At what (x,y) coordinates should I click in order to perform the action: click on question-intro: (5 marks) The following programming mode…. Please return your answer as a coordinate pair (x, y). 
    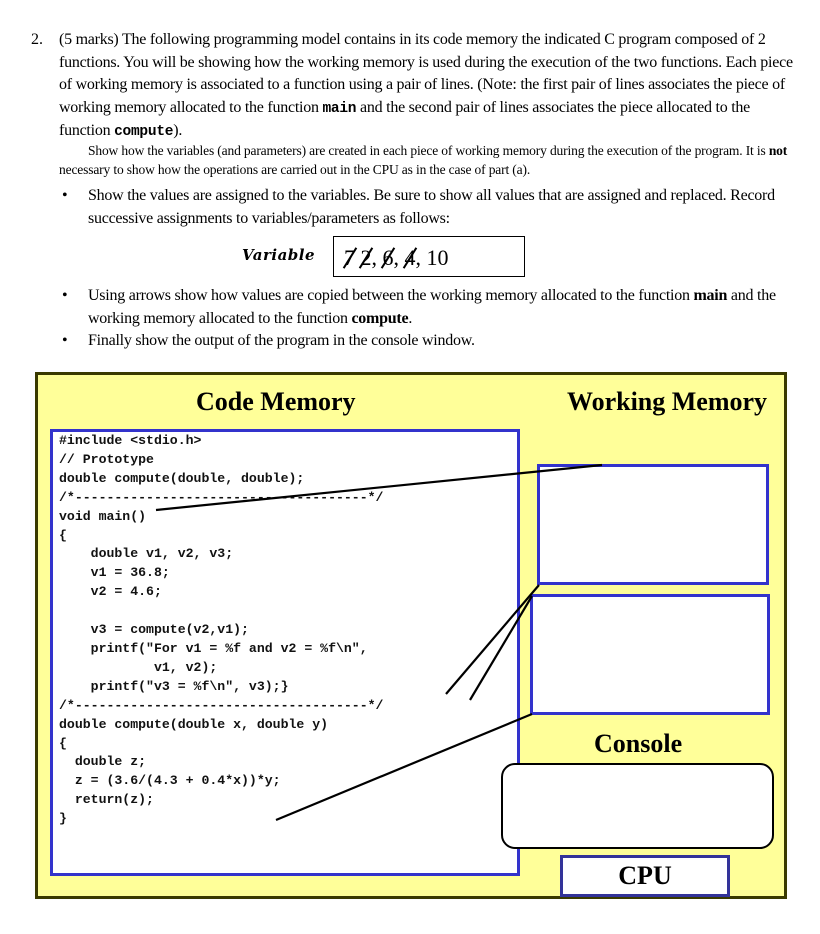
    Looking at the image, I should click on (431, 86).